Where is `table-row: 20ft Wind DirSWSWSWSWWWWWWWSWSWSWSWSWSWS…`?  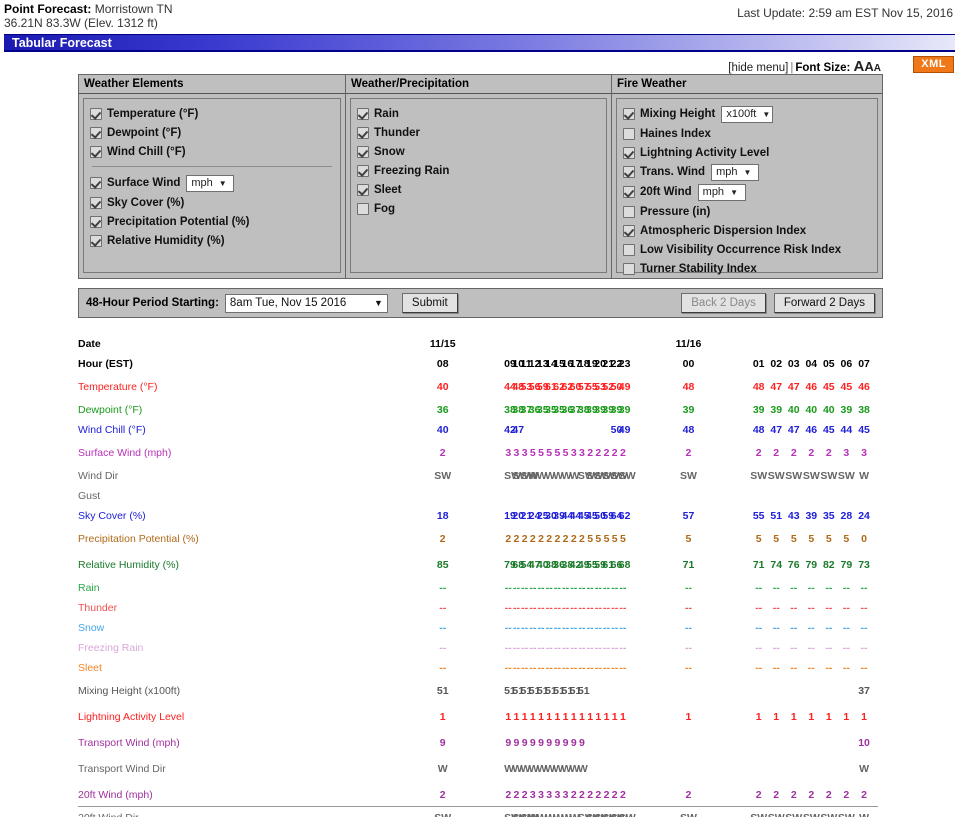
table-row: 20ft Wind DirSWSWSWSWWWWWWWSWSWSWSWSWSWS… is located at coordinates (475, 812).